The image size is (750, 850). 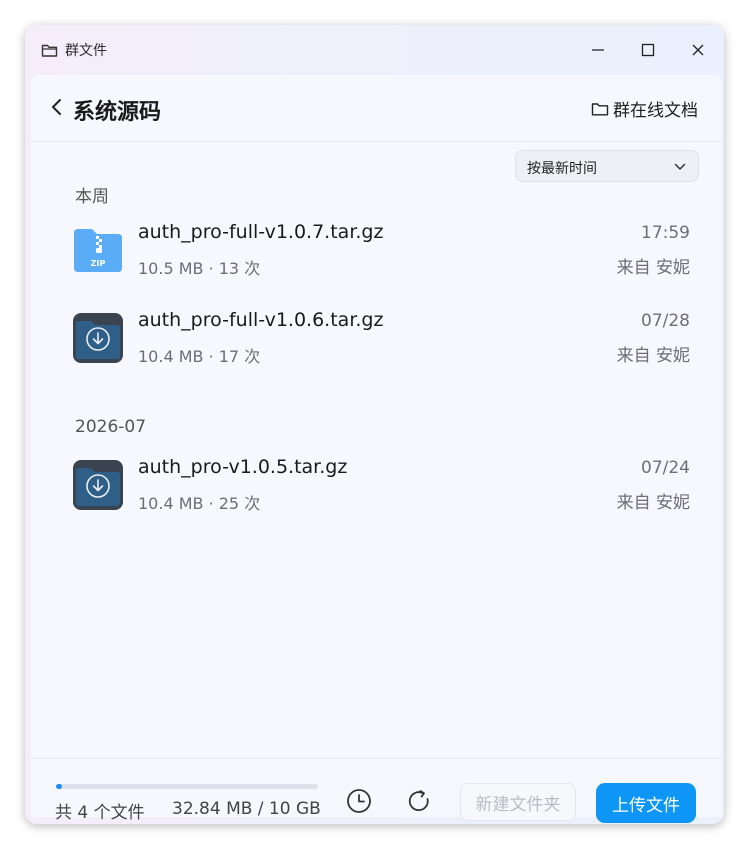 I want to click on file-time: 07/24, so click(x=665, y=468).